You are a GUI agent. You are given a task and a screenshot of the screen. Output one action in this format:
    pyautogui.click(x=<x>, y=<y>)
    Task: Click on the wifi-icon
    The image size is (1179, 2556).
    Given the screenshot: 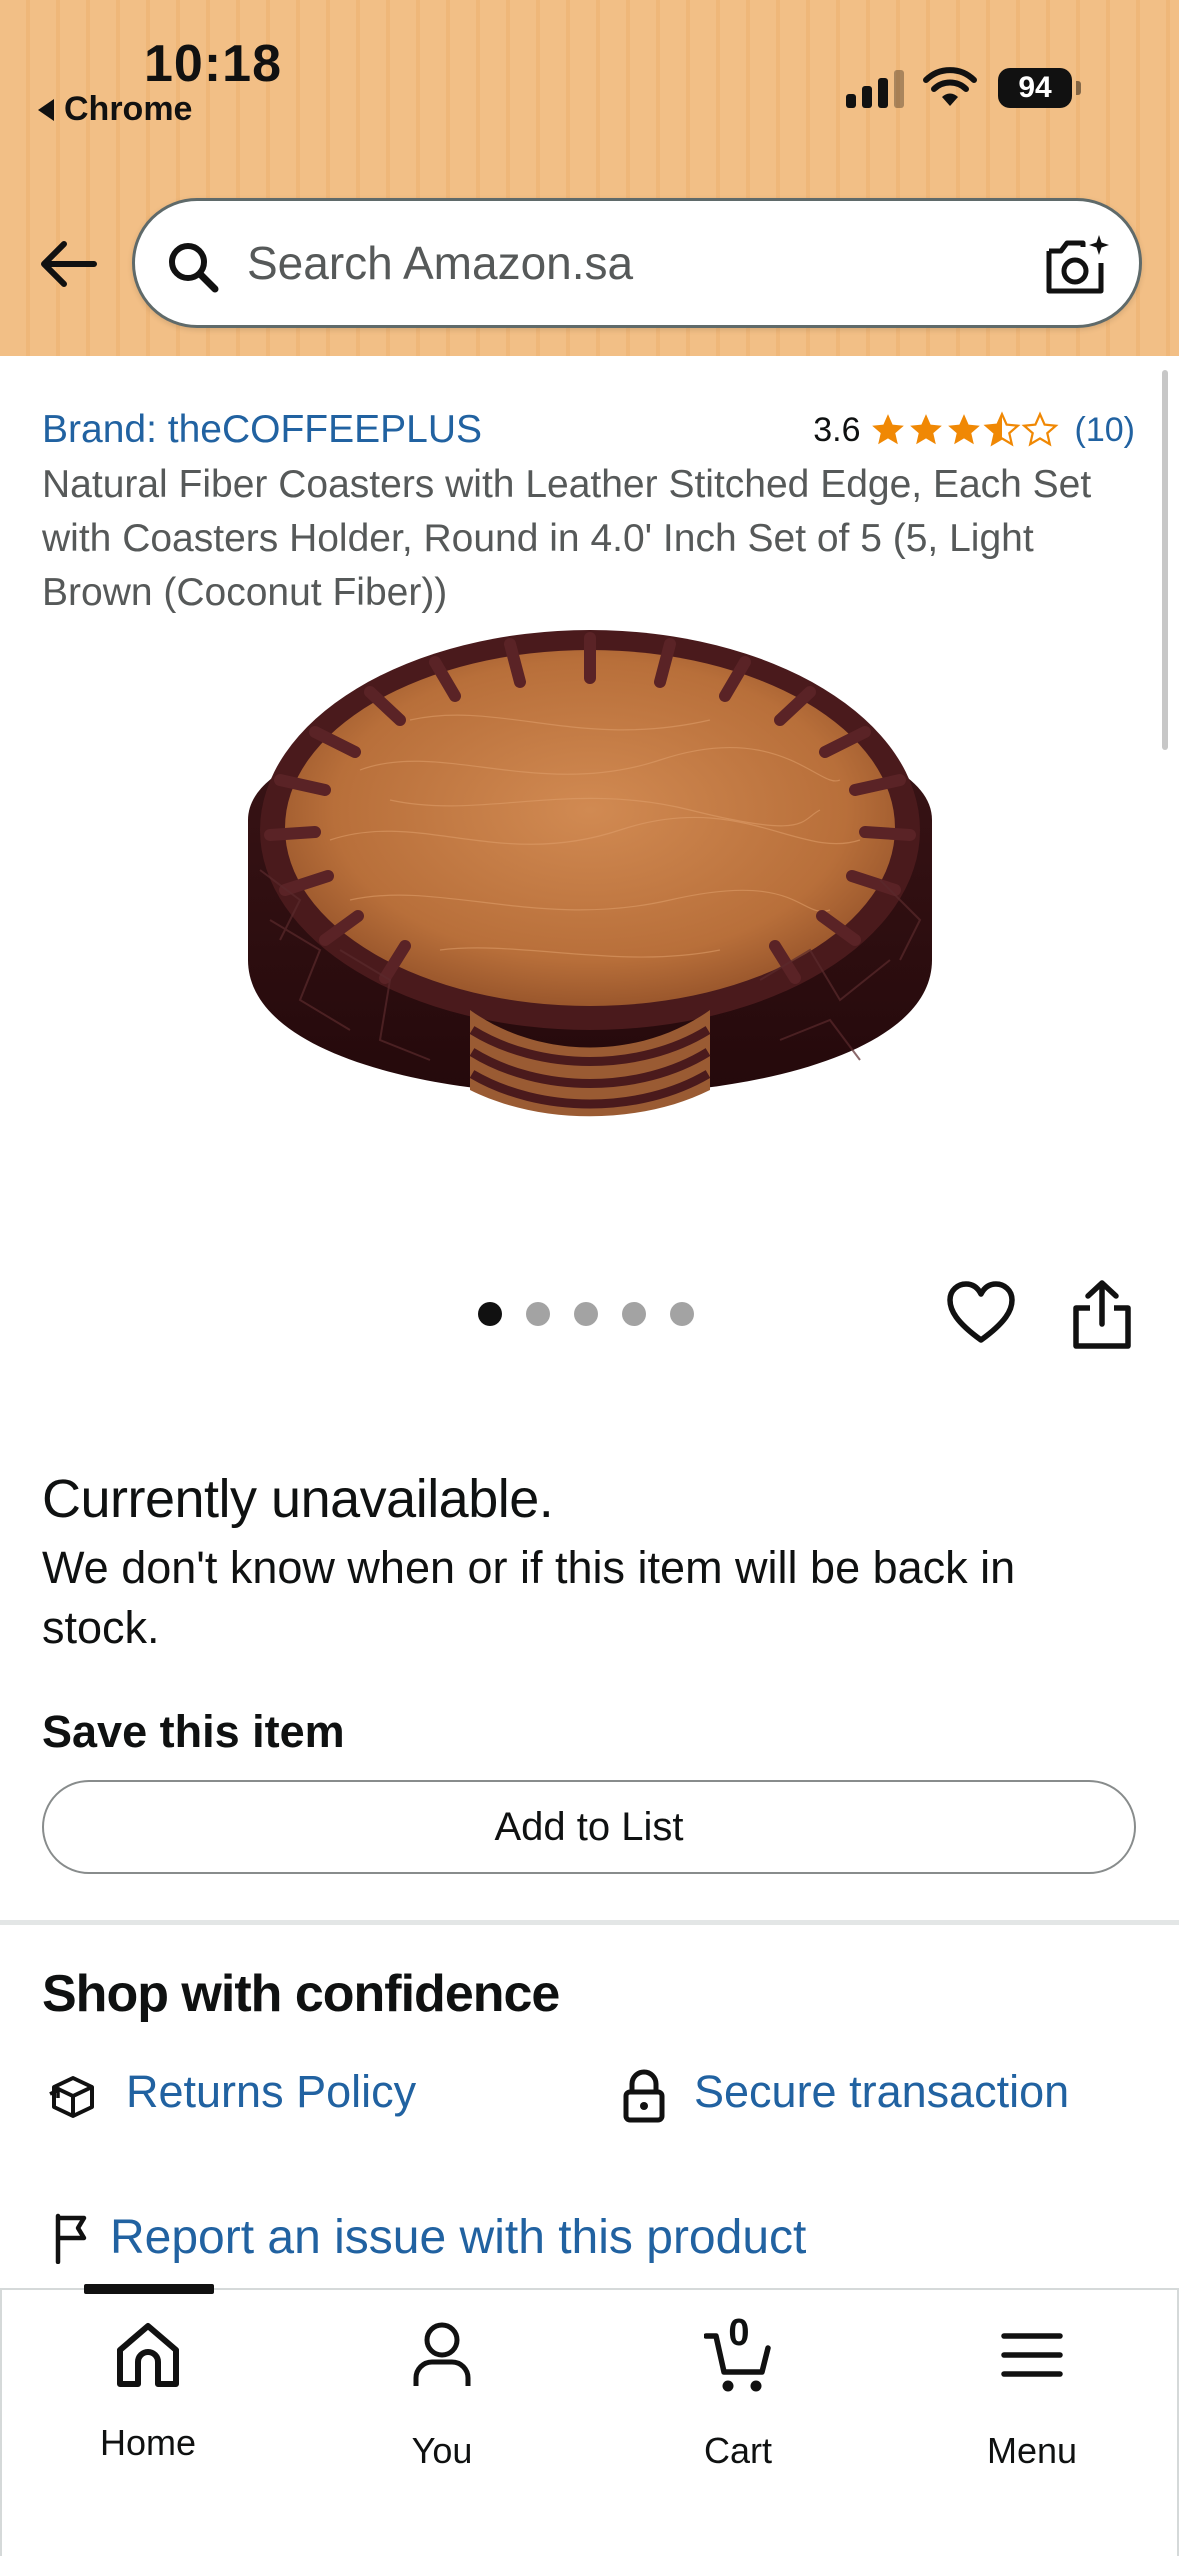 What is the action you would take?
    pyautogui.click(x=950, y=86)
    